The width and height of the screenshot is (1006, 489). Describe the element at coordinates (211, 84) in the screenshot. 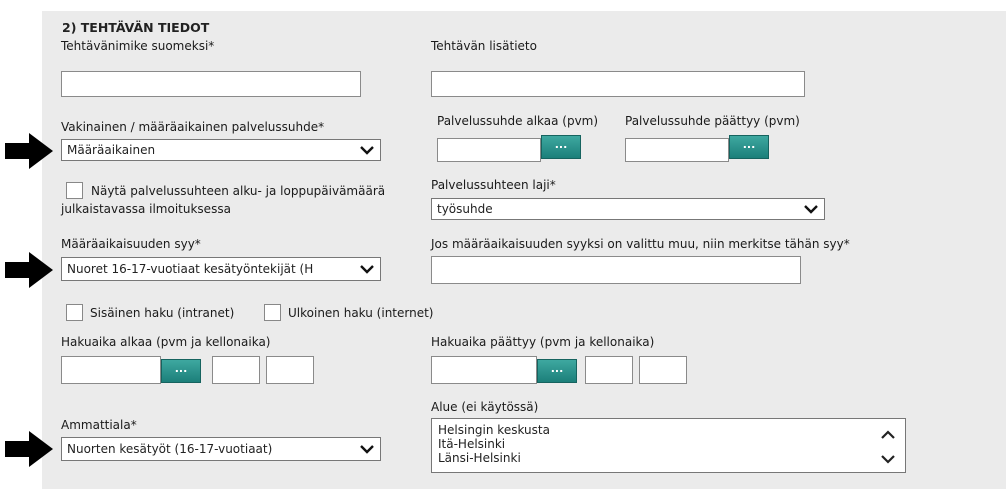

I see `task-title-input` at that location.